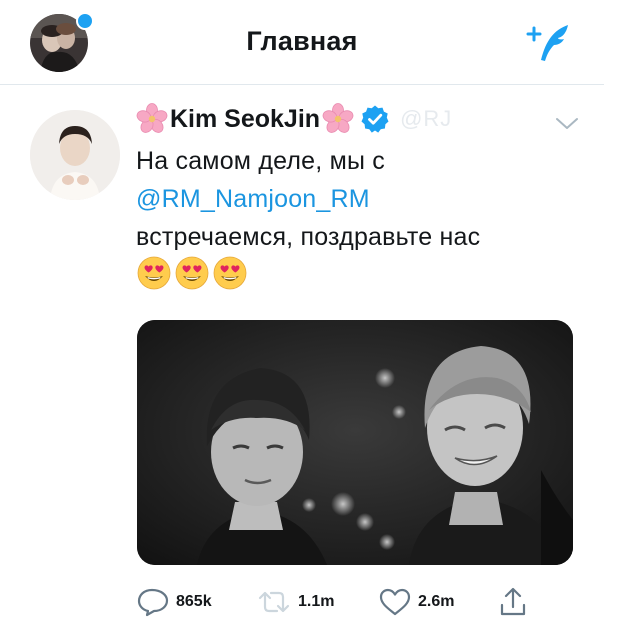 Image resolution: width=639 pixels, height=632 pixels. Describe the element at coordinates (245, 119) in the screenshot. I see `author-display-name: Kim SeokJin` at that location.